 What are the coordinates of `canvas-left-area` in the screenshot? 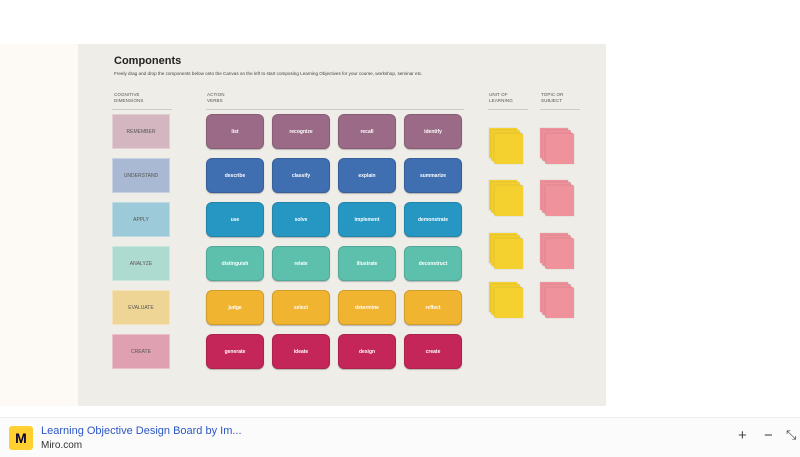 It's located at (39, 225).